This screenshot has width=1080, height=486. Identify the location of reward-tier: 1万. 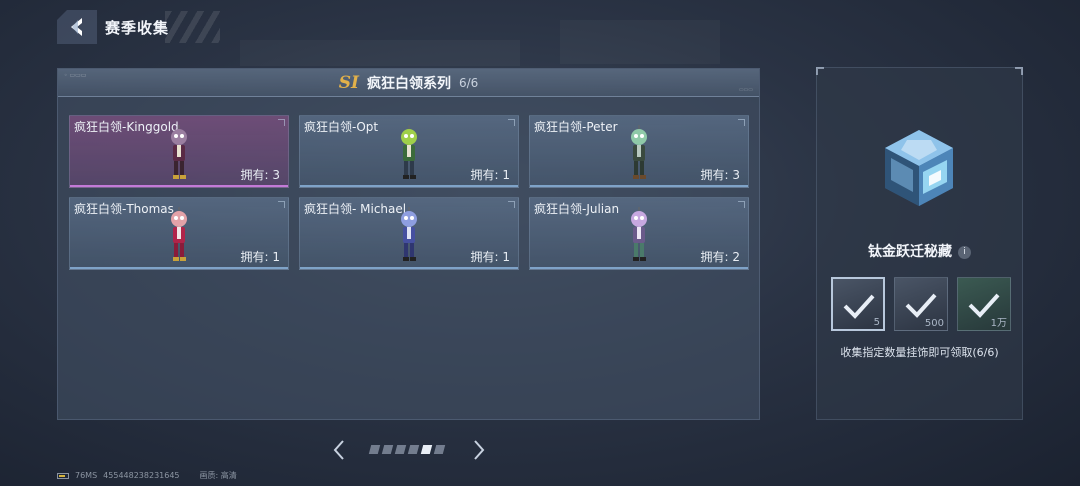
(984, 304).